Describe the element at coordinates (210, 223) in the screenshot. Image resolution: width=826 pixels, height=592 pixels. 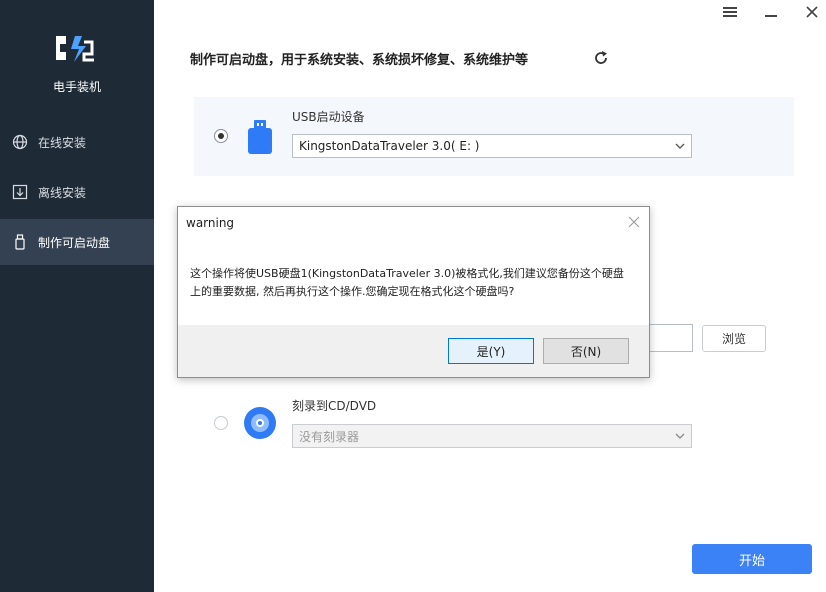
I see `dialog-title: warning` at that location.